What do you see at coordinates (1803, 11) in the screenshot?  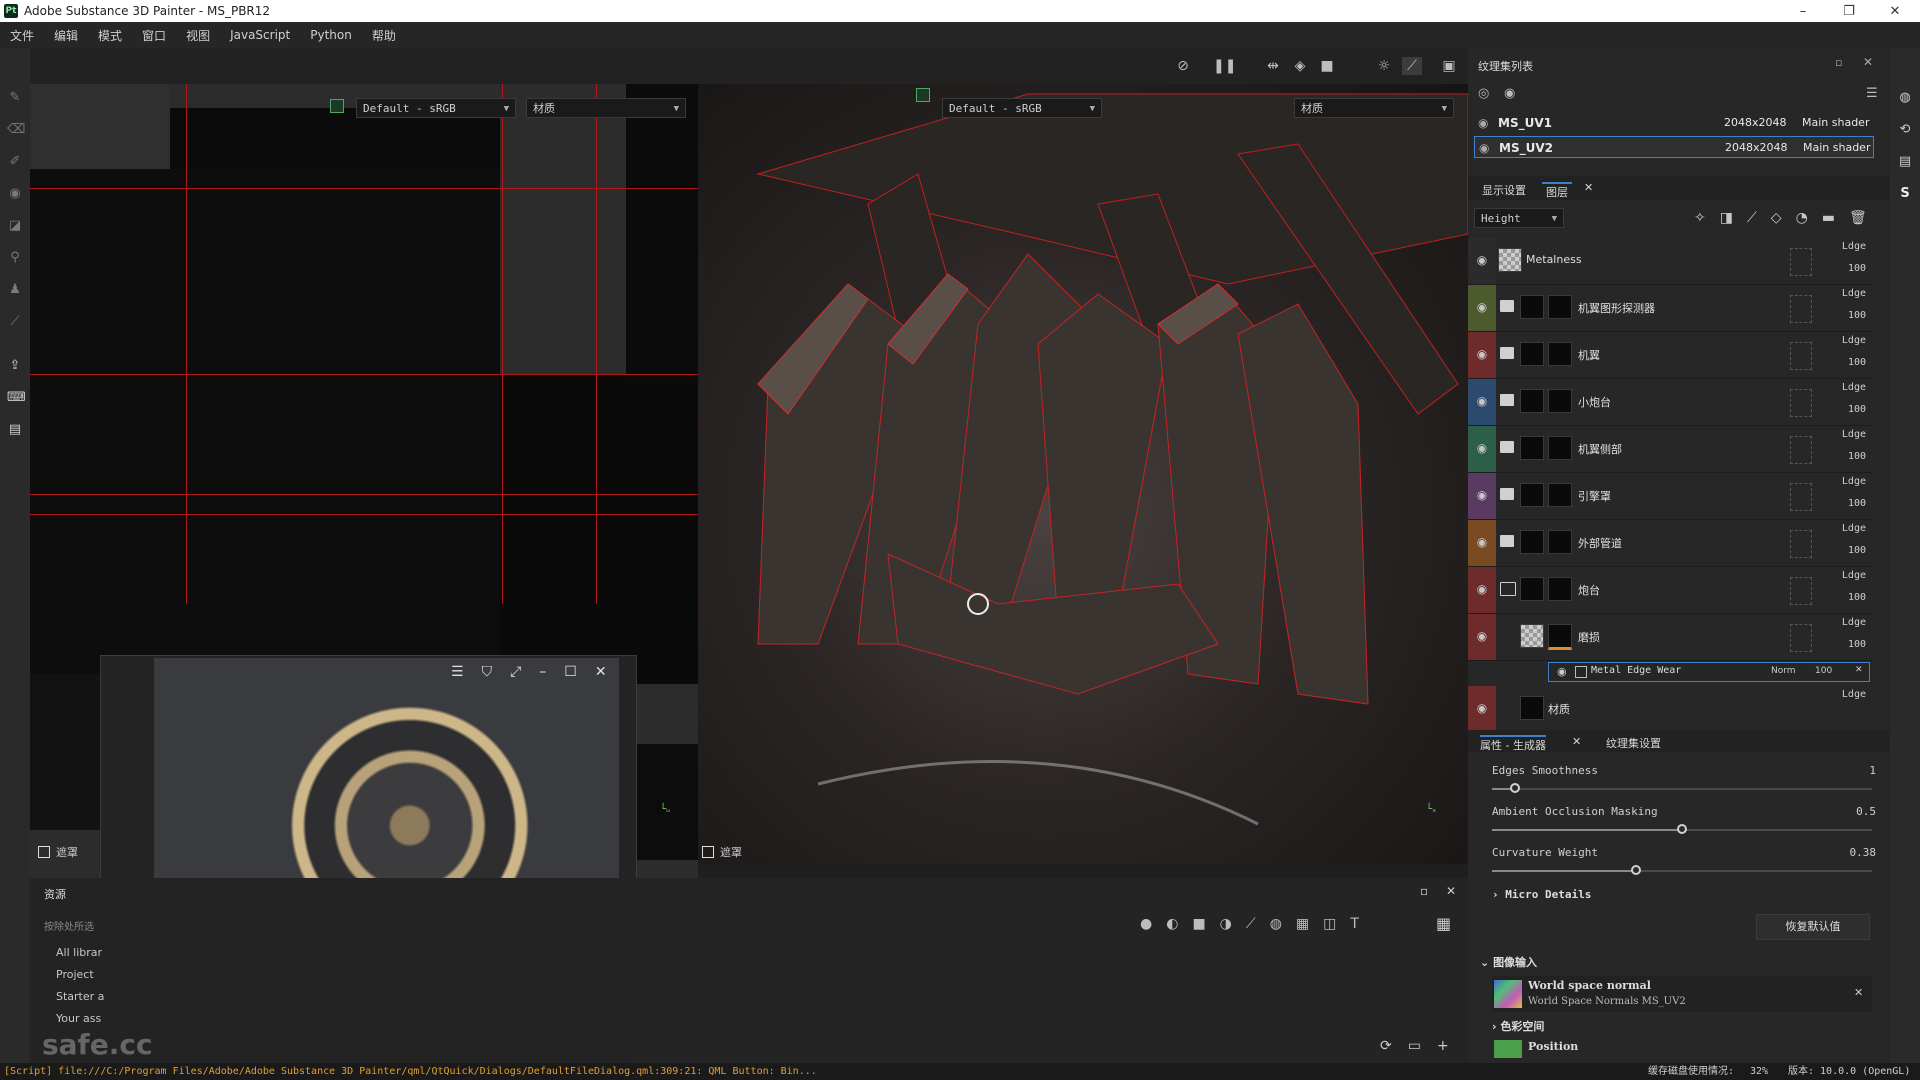 I see `minimize-button: –` at bounding box center [1803, 11].